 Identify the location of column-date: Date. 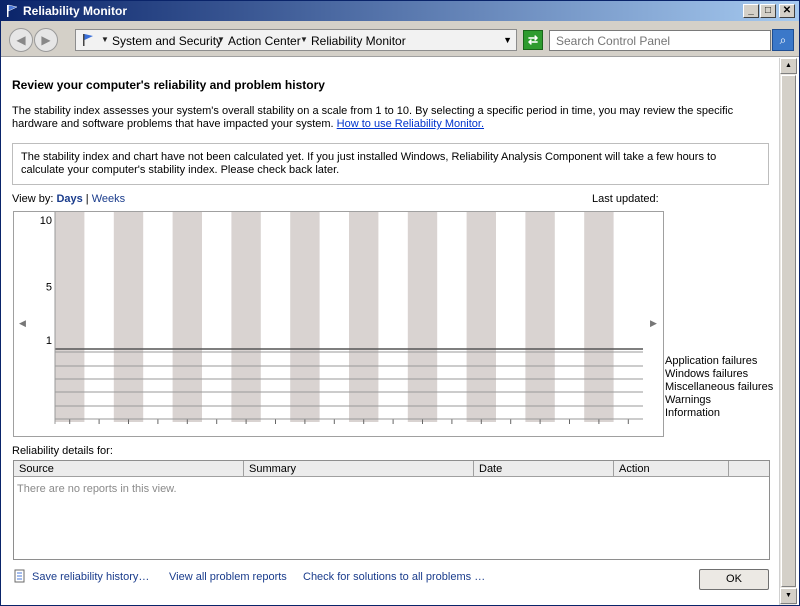
(544, 469).